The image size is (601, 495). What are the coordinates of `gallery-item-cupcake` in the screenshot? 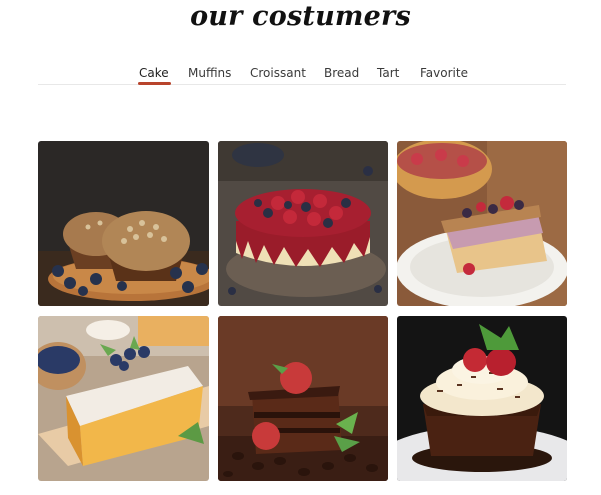 It's located at (482, 398).